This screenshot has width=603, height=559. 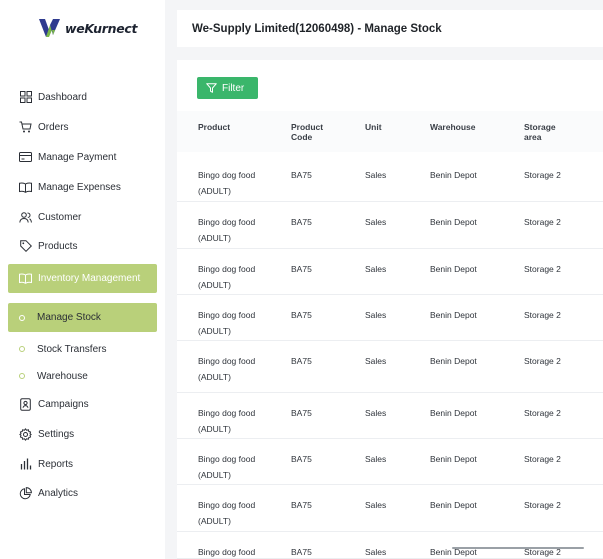 I want to click on filter-button: Filter, so click(x=227, y=88).